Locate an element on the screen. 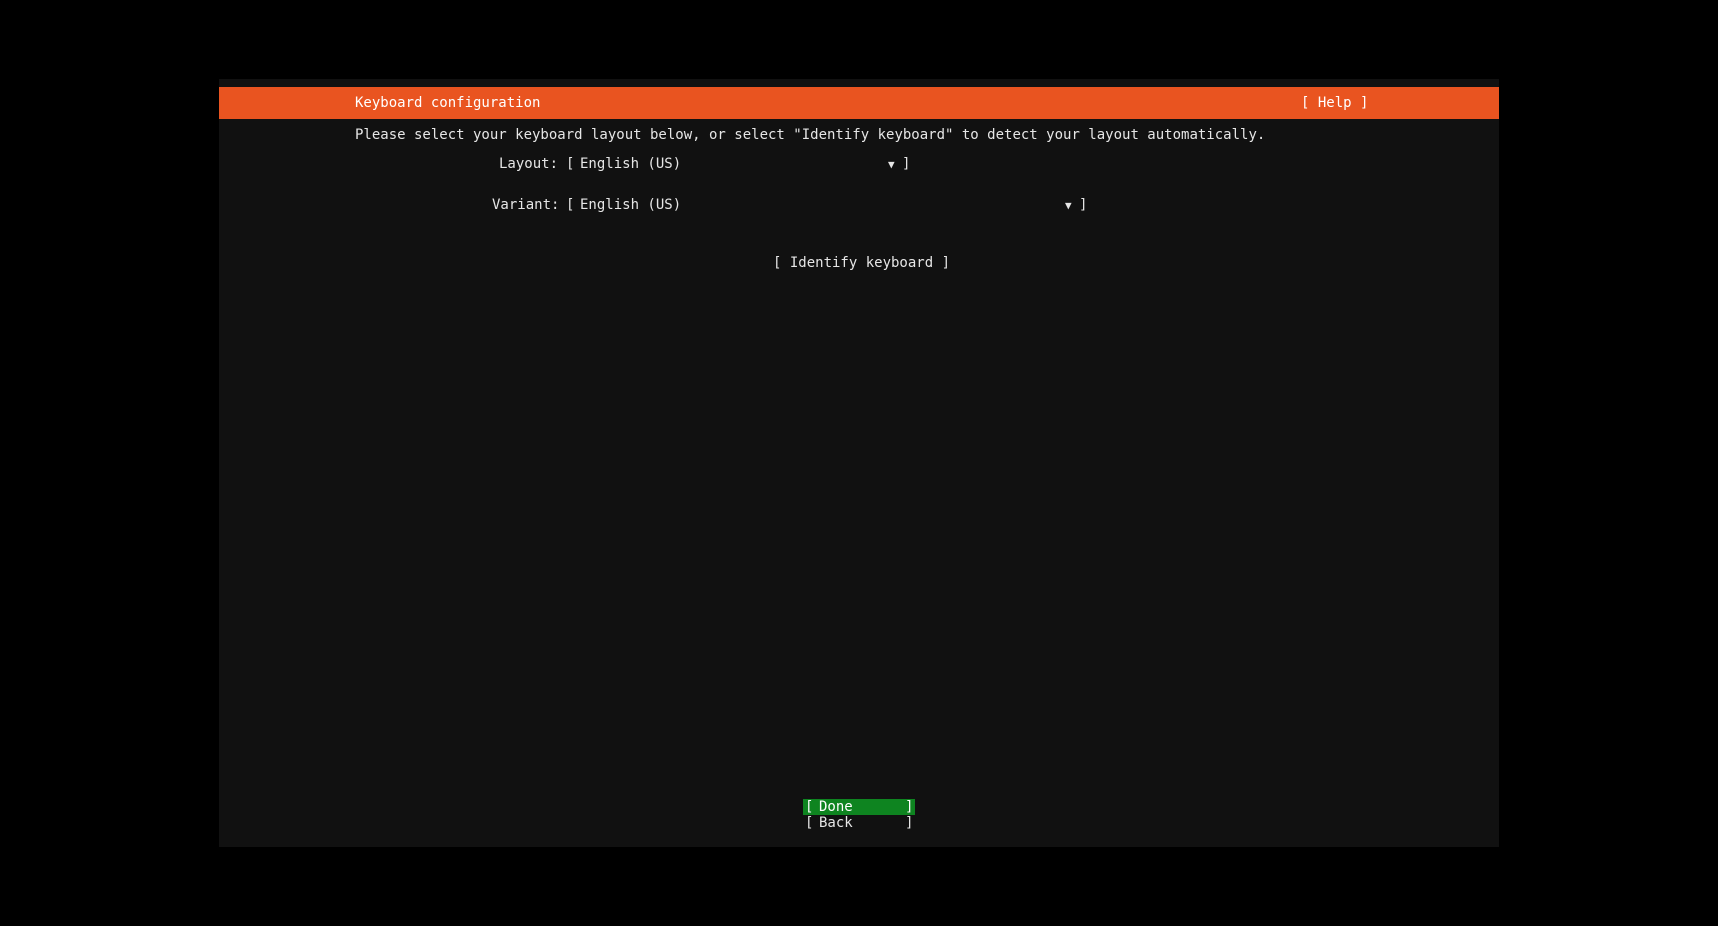 The image size is (1718, 926). back-button: [ Back ] is located at coordinates (859, 823).